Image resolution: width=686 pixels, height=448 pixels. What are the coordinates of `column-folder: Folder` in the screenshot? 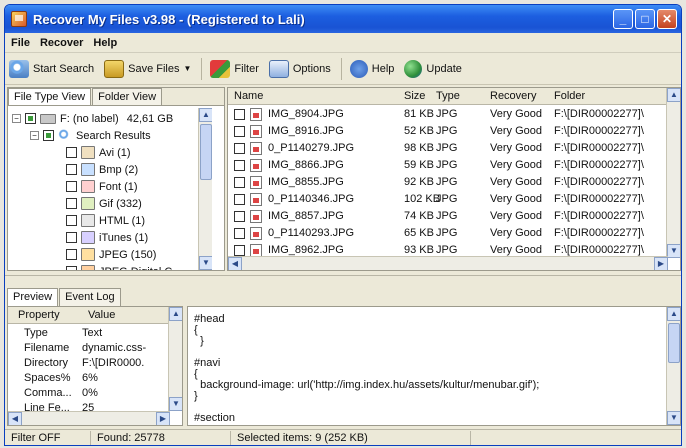 It's located at (569, 96).